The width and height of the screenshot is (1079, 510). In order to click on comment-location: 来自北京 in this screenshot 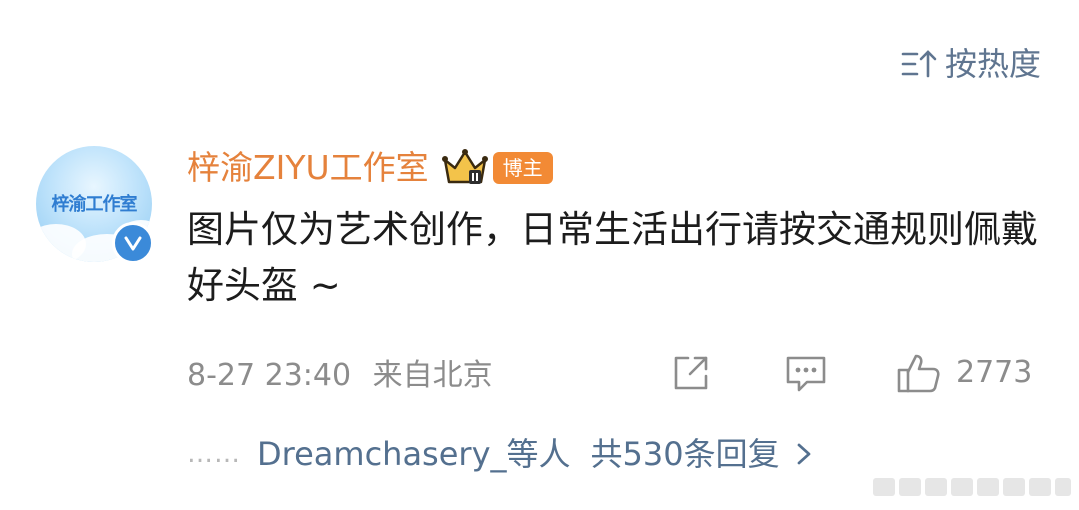, I will do `click(432, 375)`.